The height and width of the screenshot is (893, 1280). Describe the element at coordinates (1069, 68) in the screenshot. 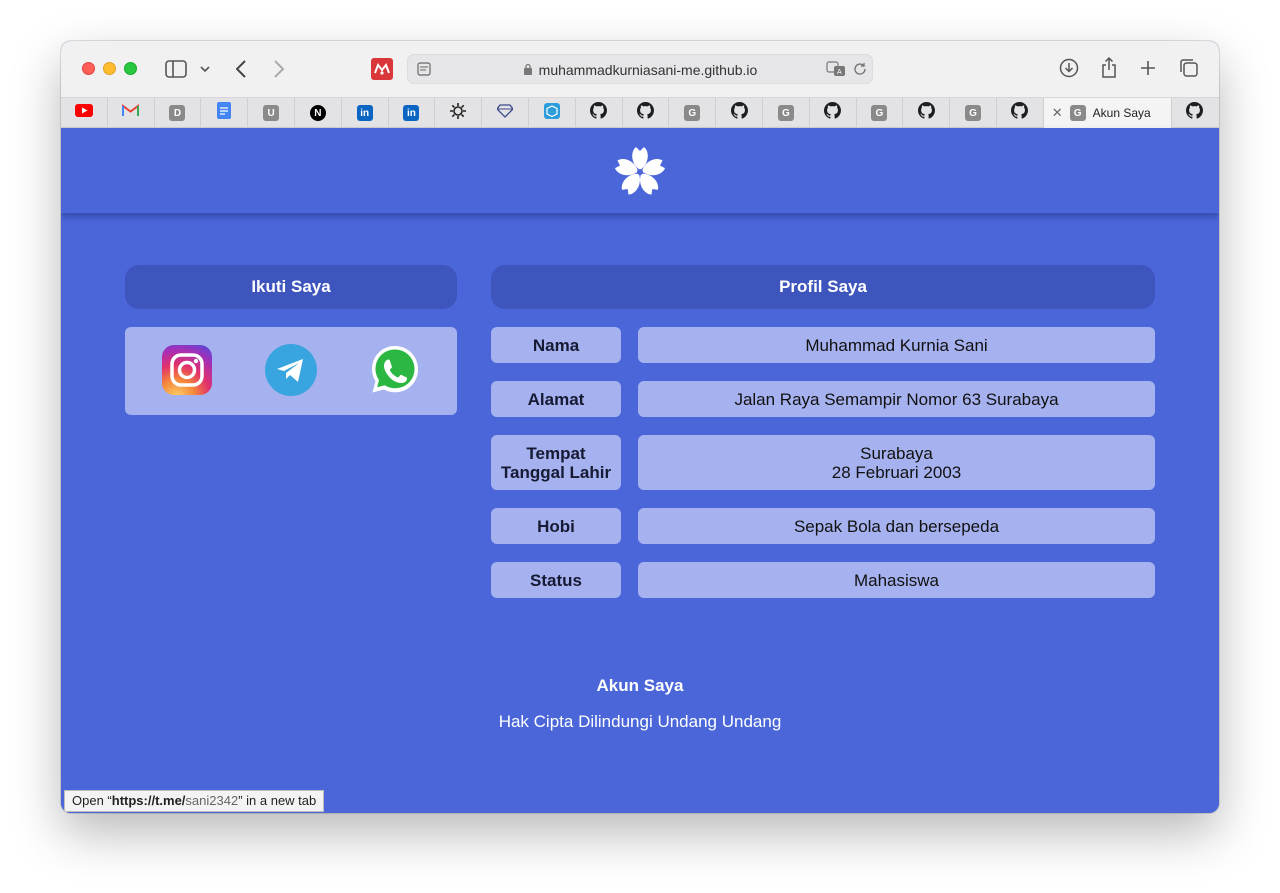

I see `download-icon` at that location.